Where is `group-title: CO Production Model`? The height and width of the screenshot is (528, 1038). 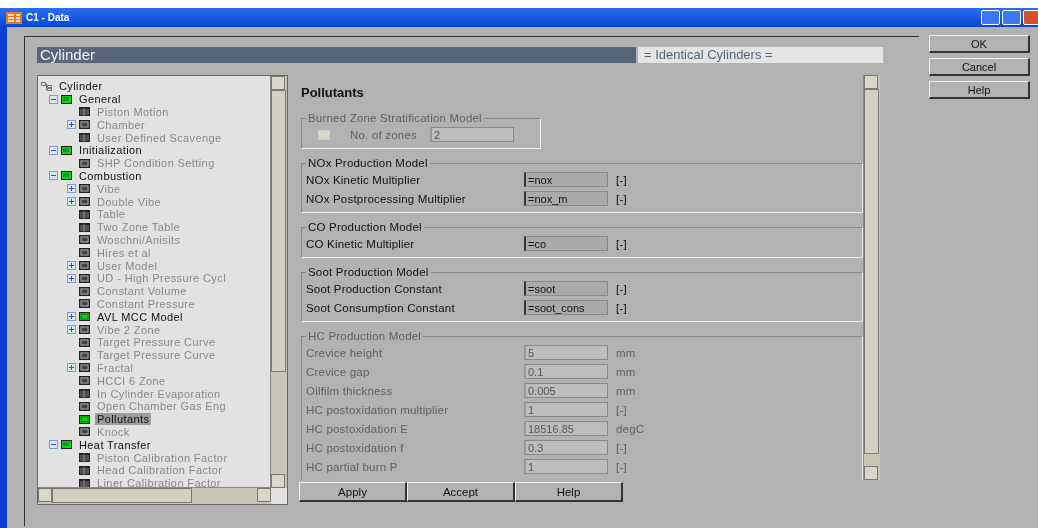 group-title: CO Production Model is located at coordinates (365, 227).